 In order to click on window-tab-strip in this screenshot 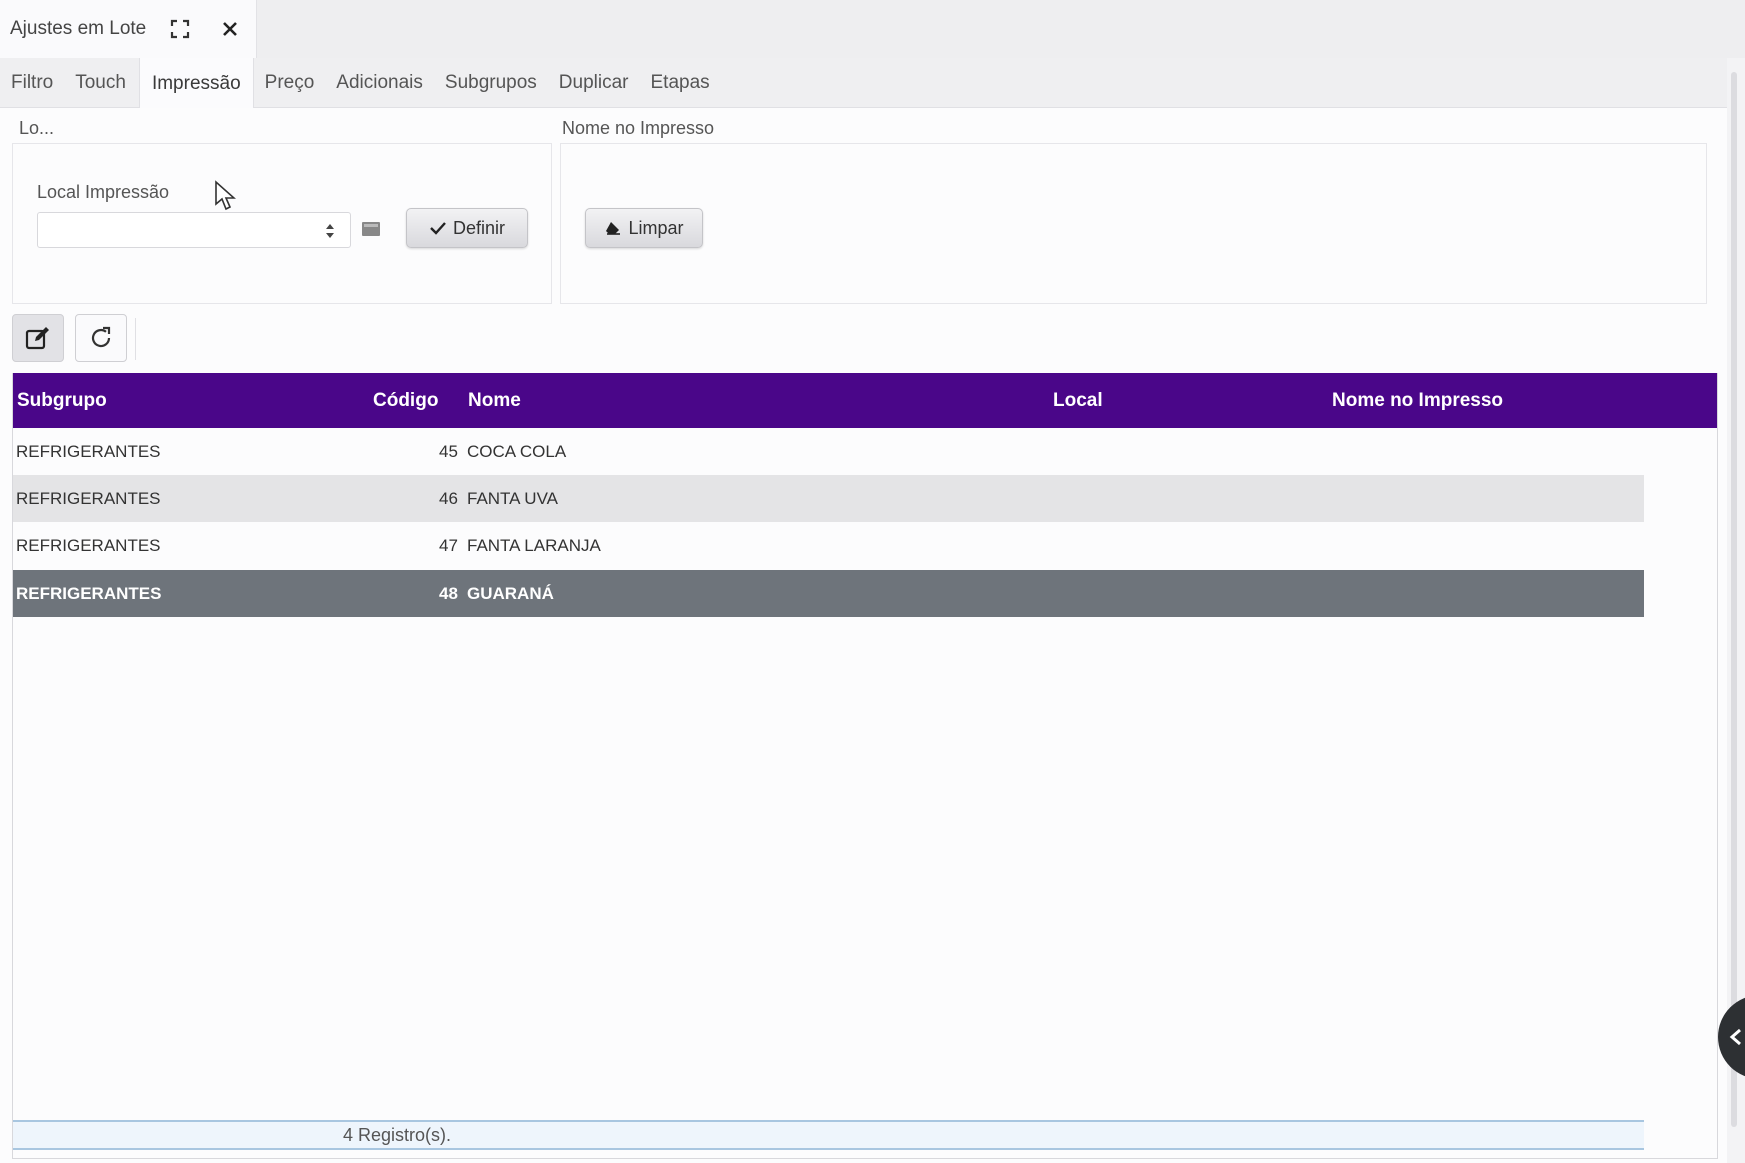, I will do `click(1001, 29)`.